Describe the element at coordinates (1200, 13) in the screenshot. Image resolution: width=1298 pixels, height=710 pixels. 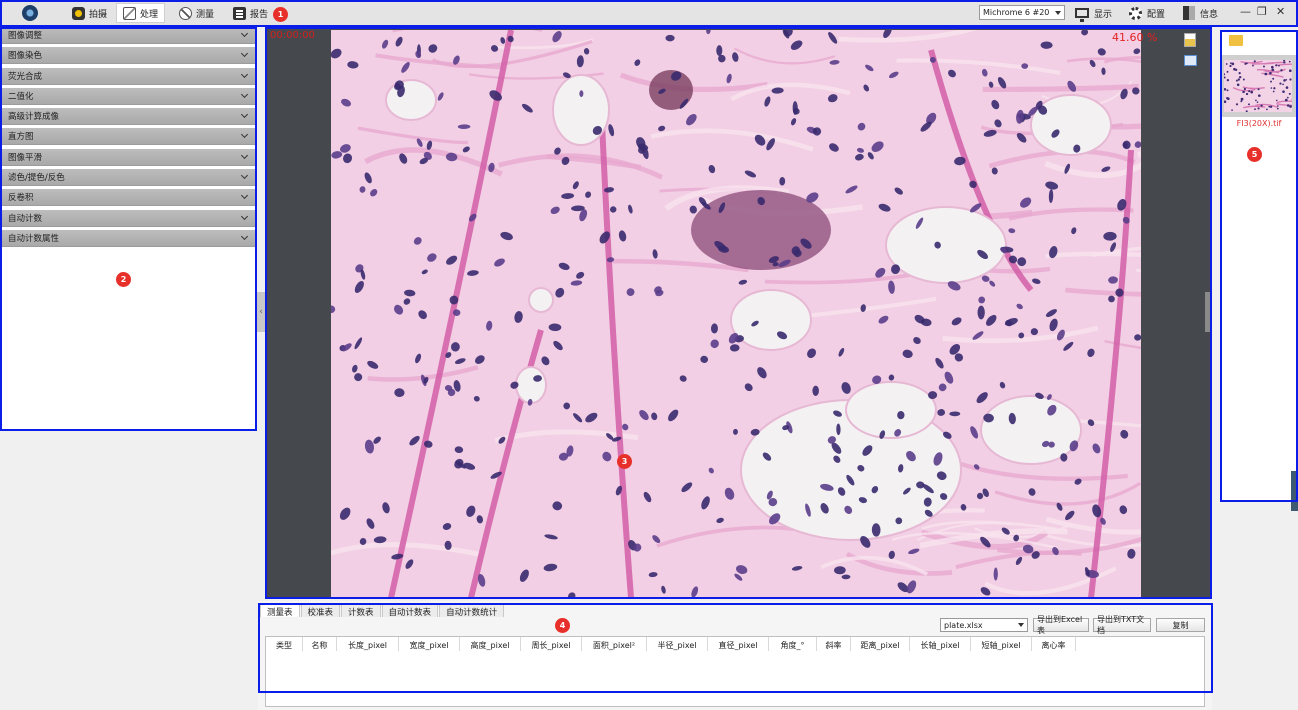
I see `info-button: 信息` at that location.